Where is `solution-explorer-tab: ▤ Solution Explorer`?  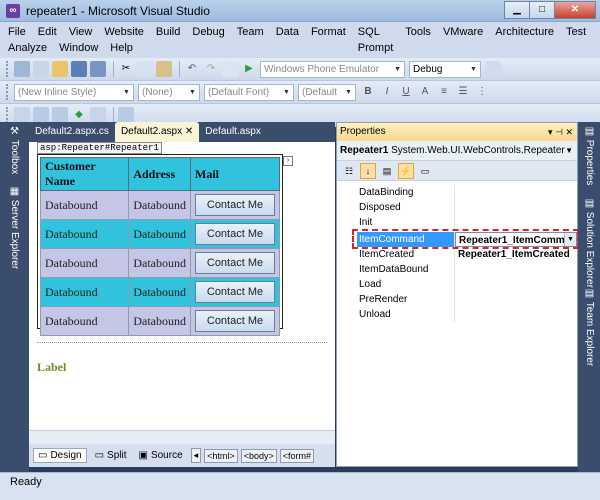 solution-explorer-tab: ▤ Solution Explorer is located at coordinates (589, 243).